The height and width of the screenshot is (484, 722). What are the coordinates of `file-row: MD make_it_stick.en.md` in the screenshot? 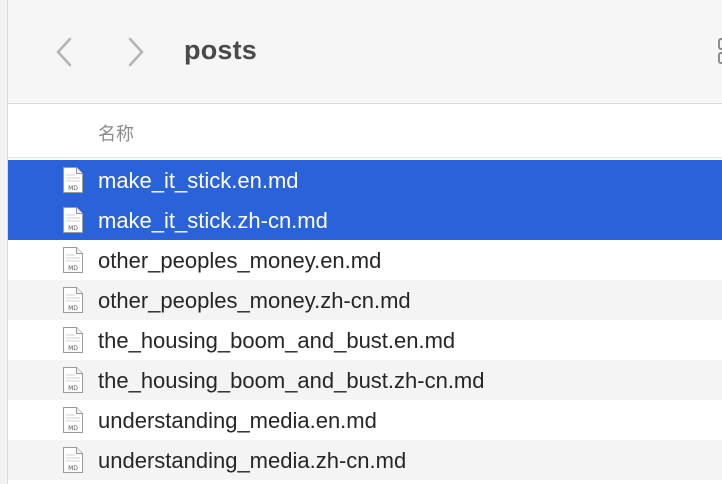 It's located at (365, 180).